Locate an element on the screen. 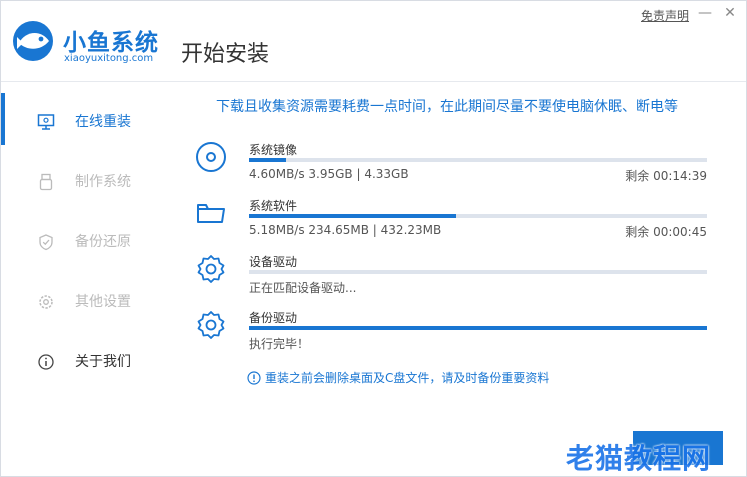 This screenshot has width=747, height=477. watermark: 老猫教程网 is located at coordinates (639, 458).